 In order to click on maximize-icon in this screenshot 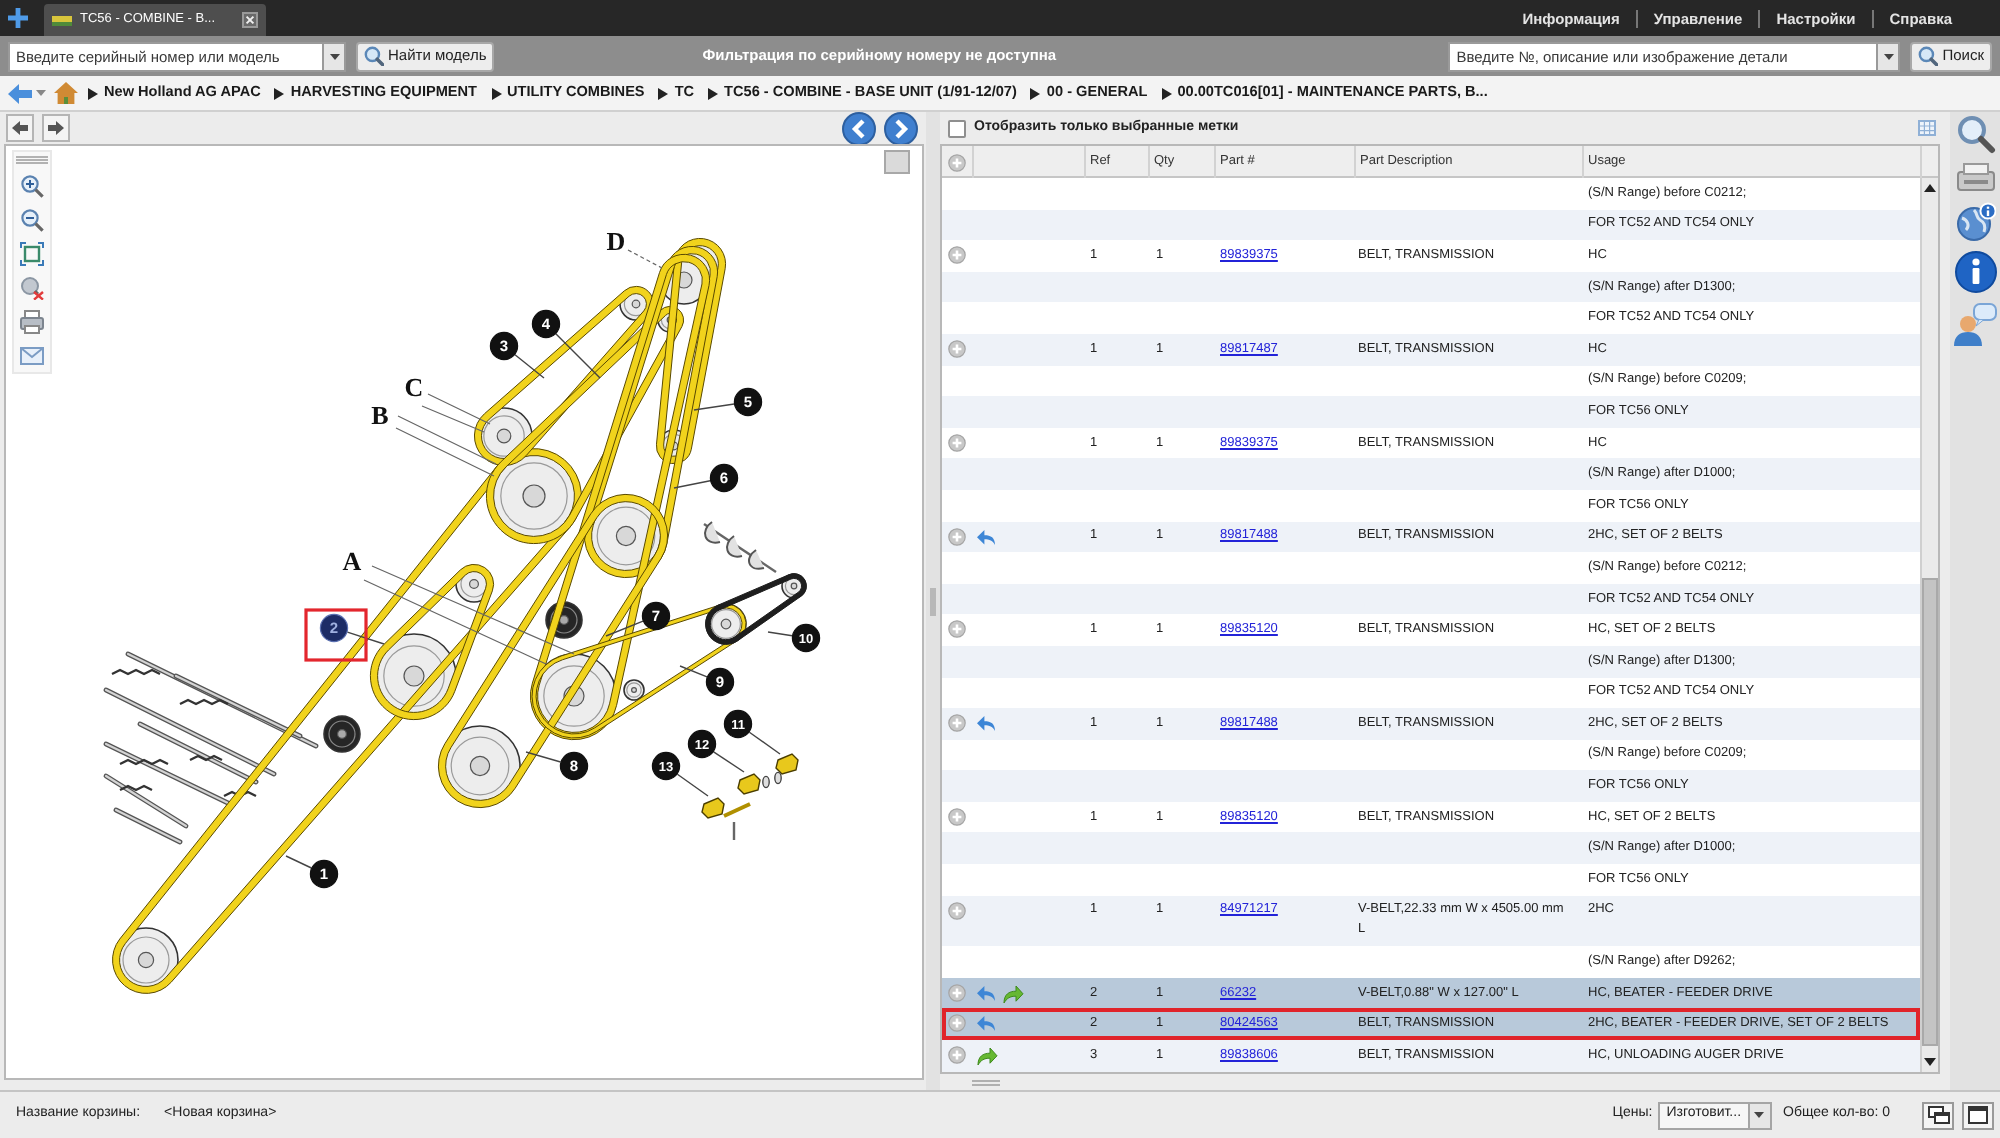, I will do `click(1978, 1115)`.